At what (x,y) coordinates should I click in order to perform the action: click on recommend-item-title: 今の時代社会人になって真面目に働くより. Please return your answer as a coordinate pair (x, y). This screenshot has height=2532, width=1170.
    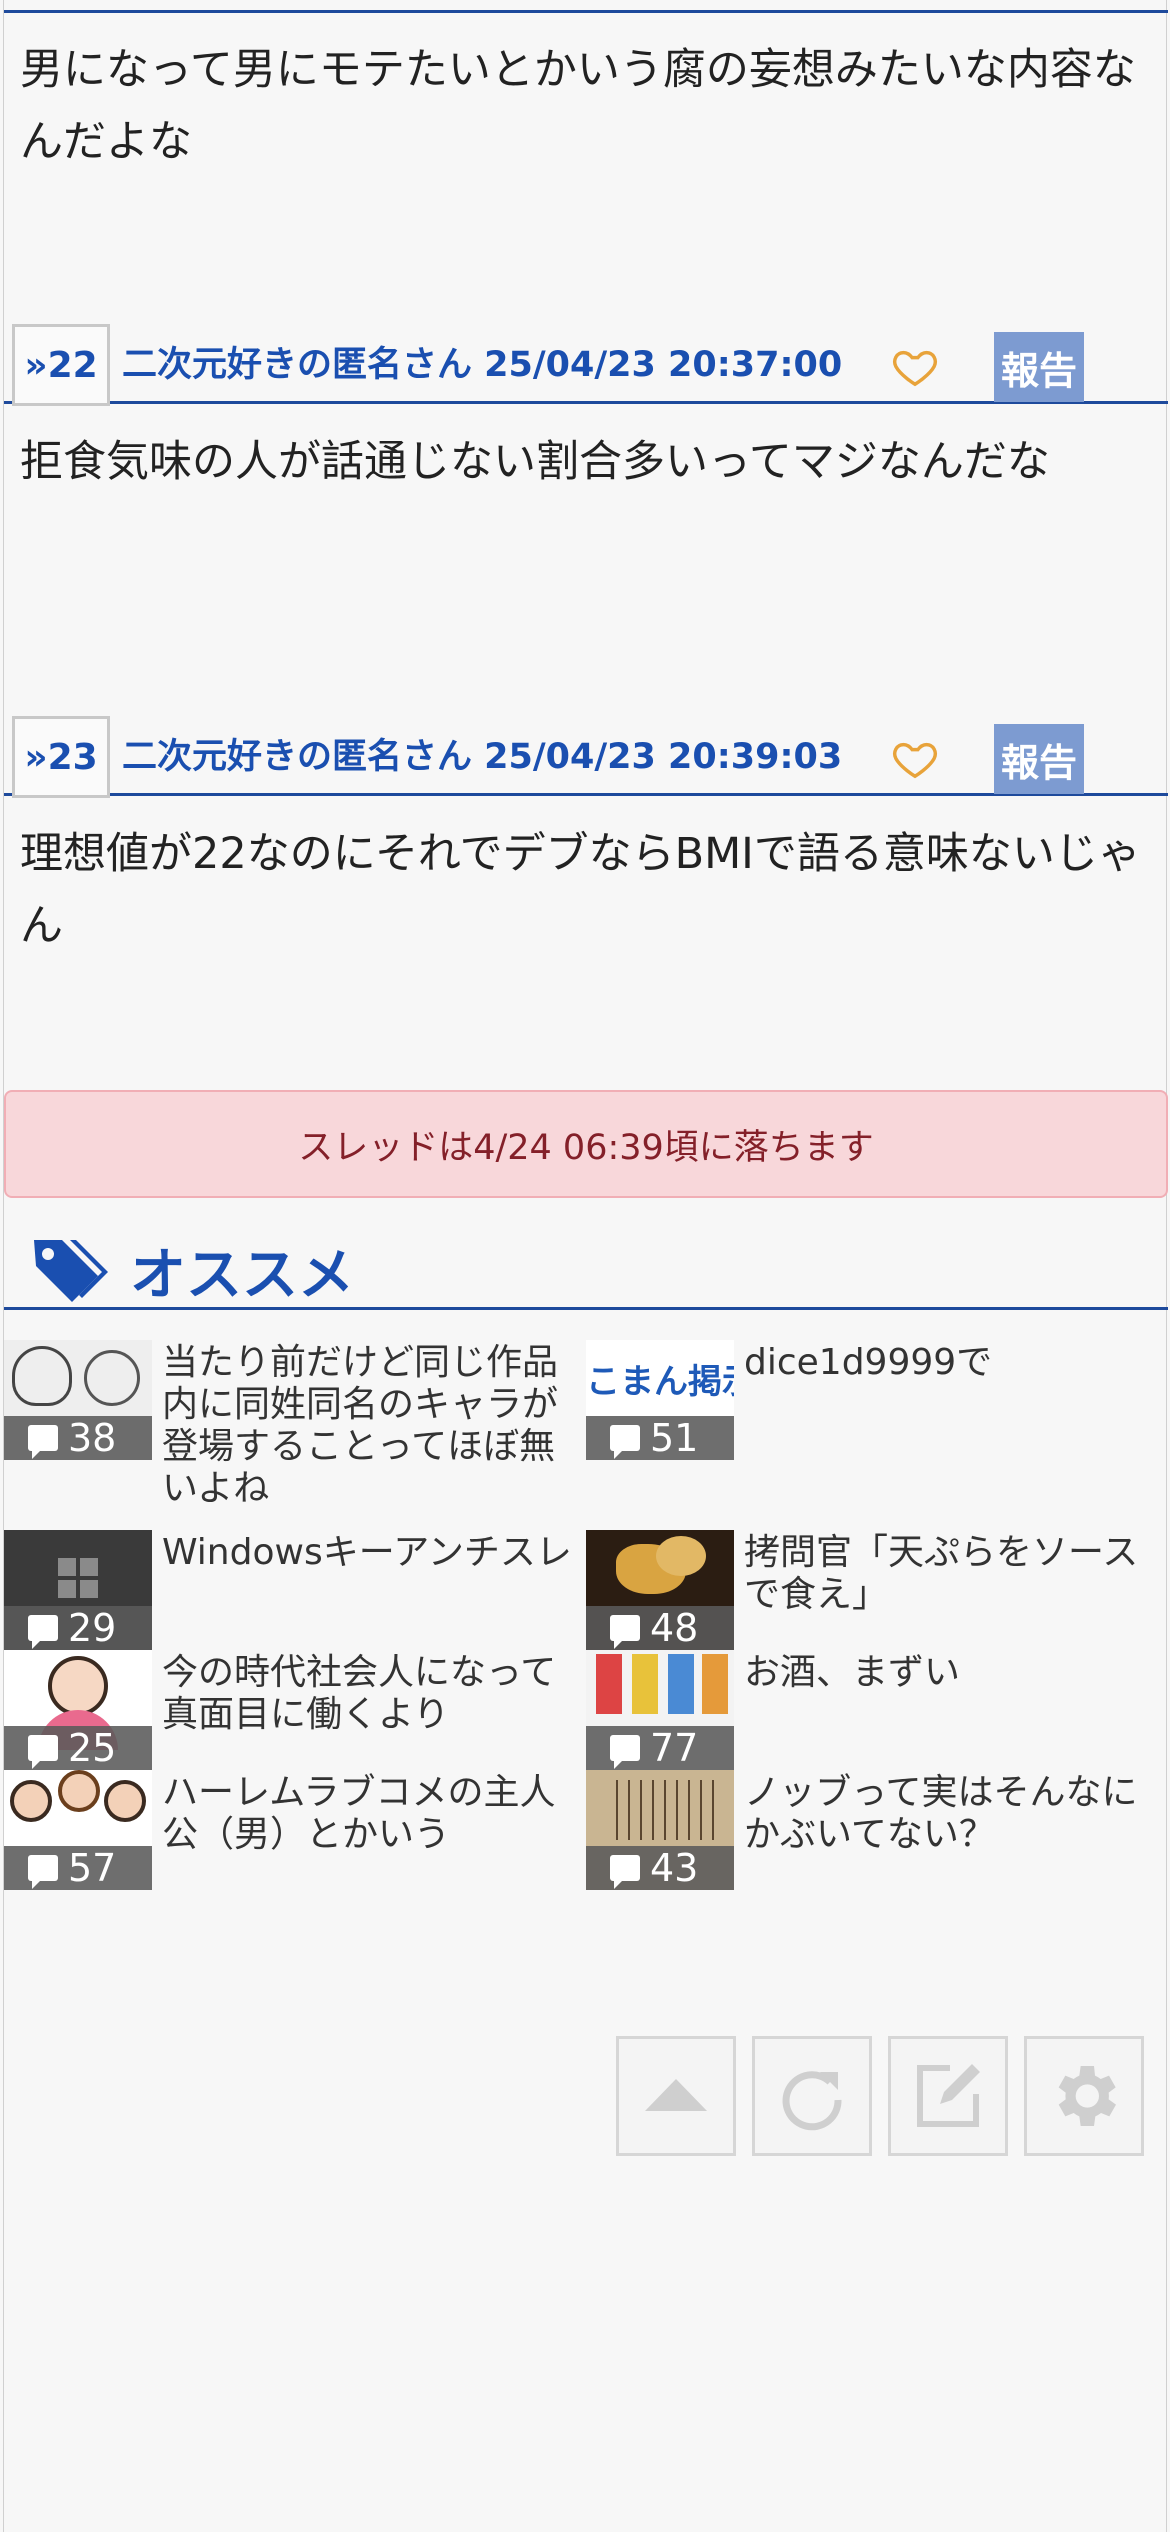
    Looking at the image, I should click on (359, 1693).